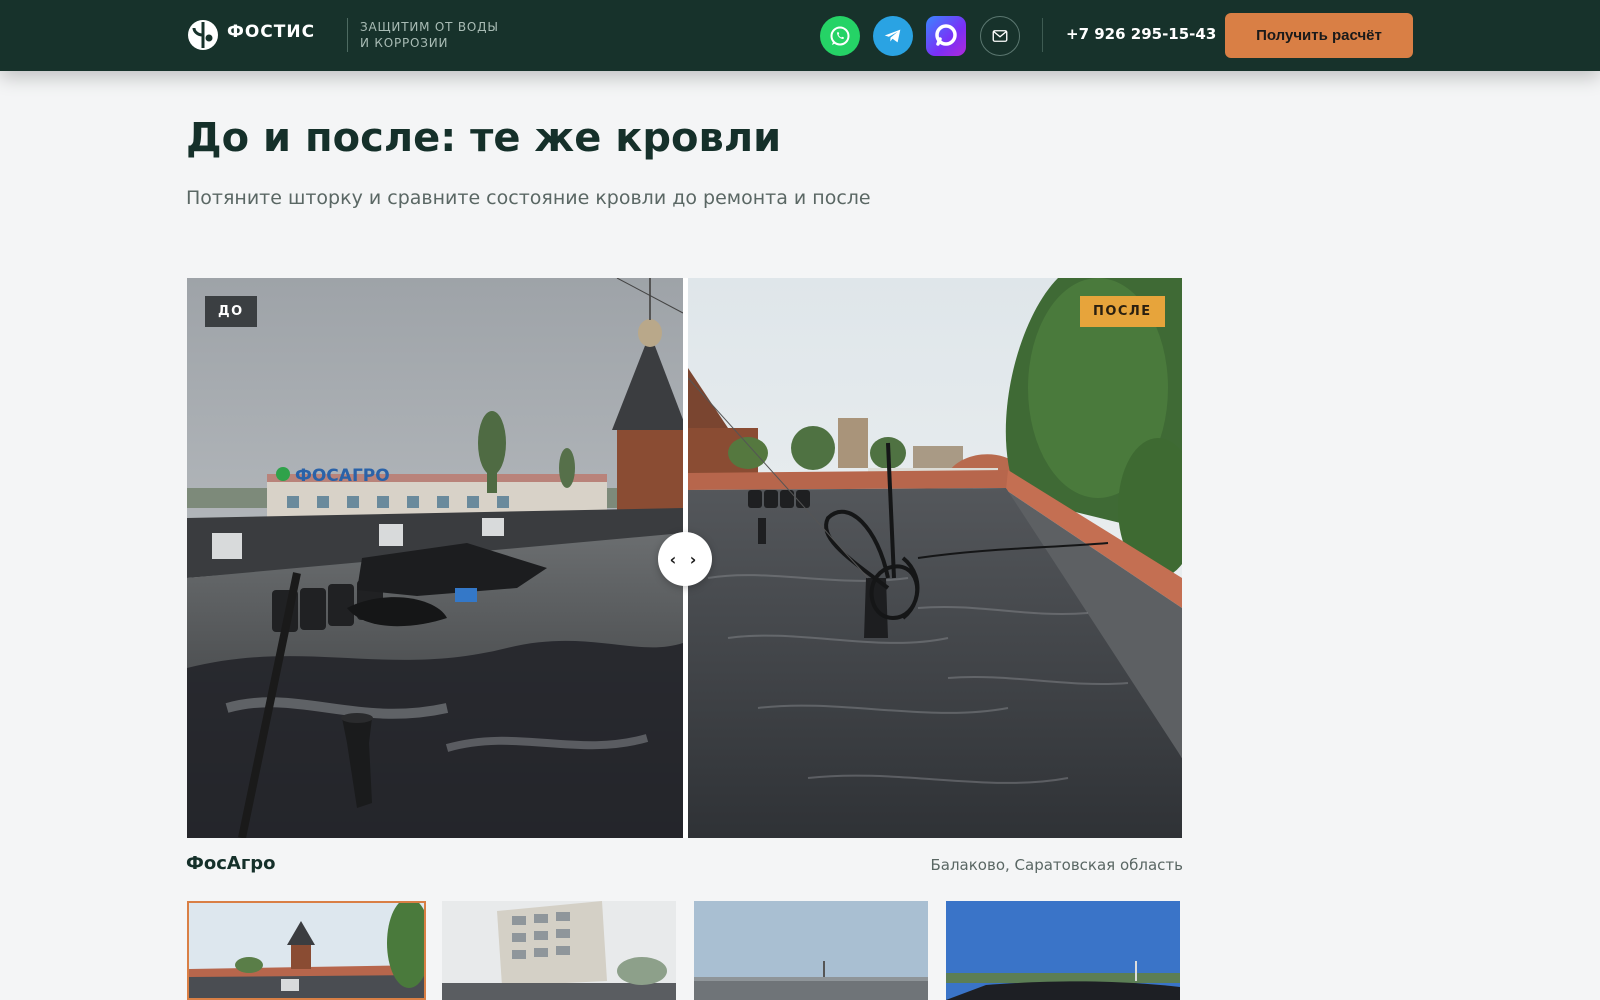 The image size is (1600, 1000). What do you see at coordinates (203, 35) in the screenshot?
I see `logo-mark-icon` at bounding box center [203, 35].